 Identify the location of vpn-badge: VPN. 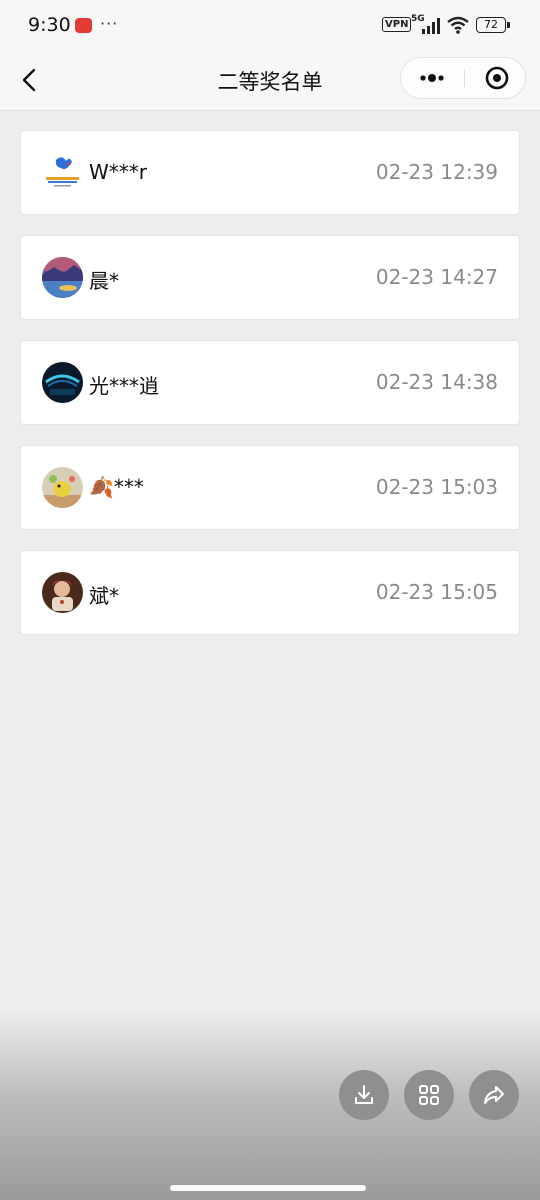
(397, 24).